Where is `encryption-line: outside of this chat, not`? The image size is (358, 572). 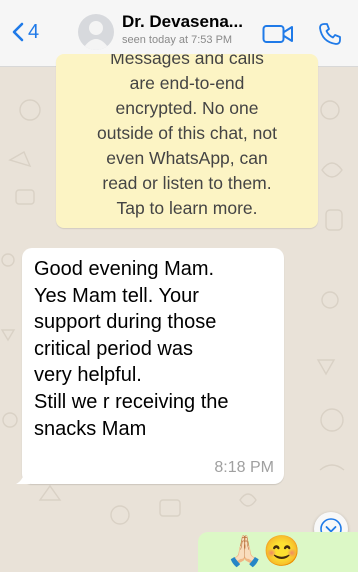 encryption-line: outside of this chat, not is located at coordinates (187, 133).